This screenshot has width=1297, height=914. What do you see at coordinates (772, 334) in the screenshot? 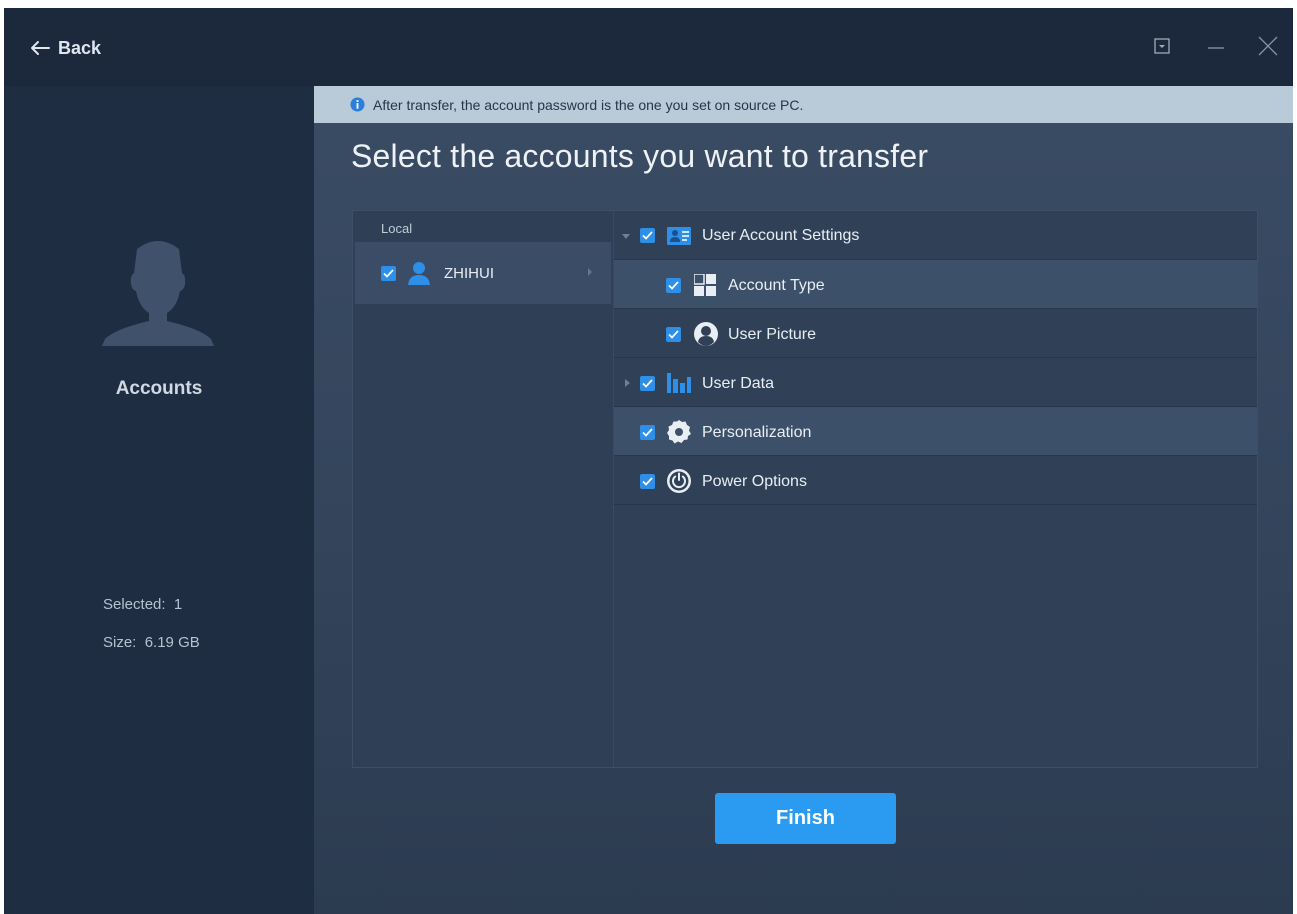
I see `tree-item-label: User Picture` at bounding box center [772, 334].